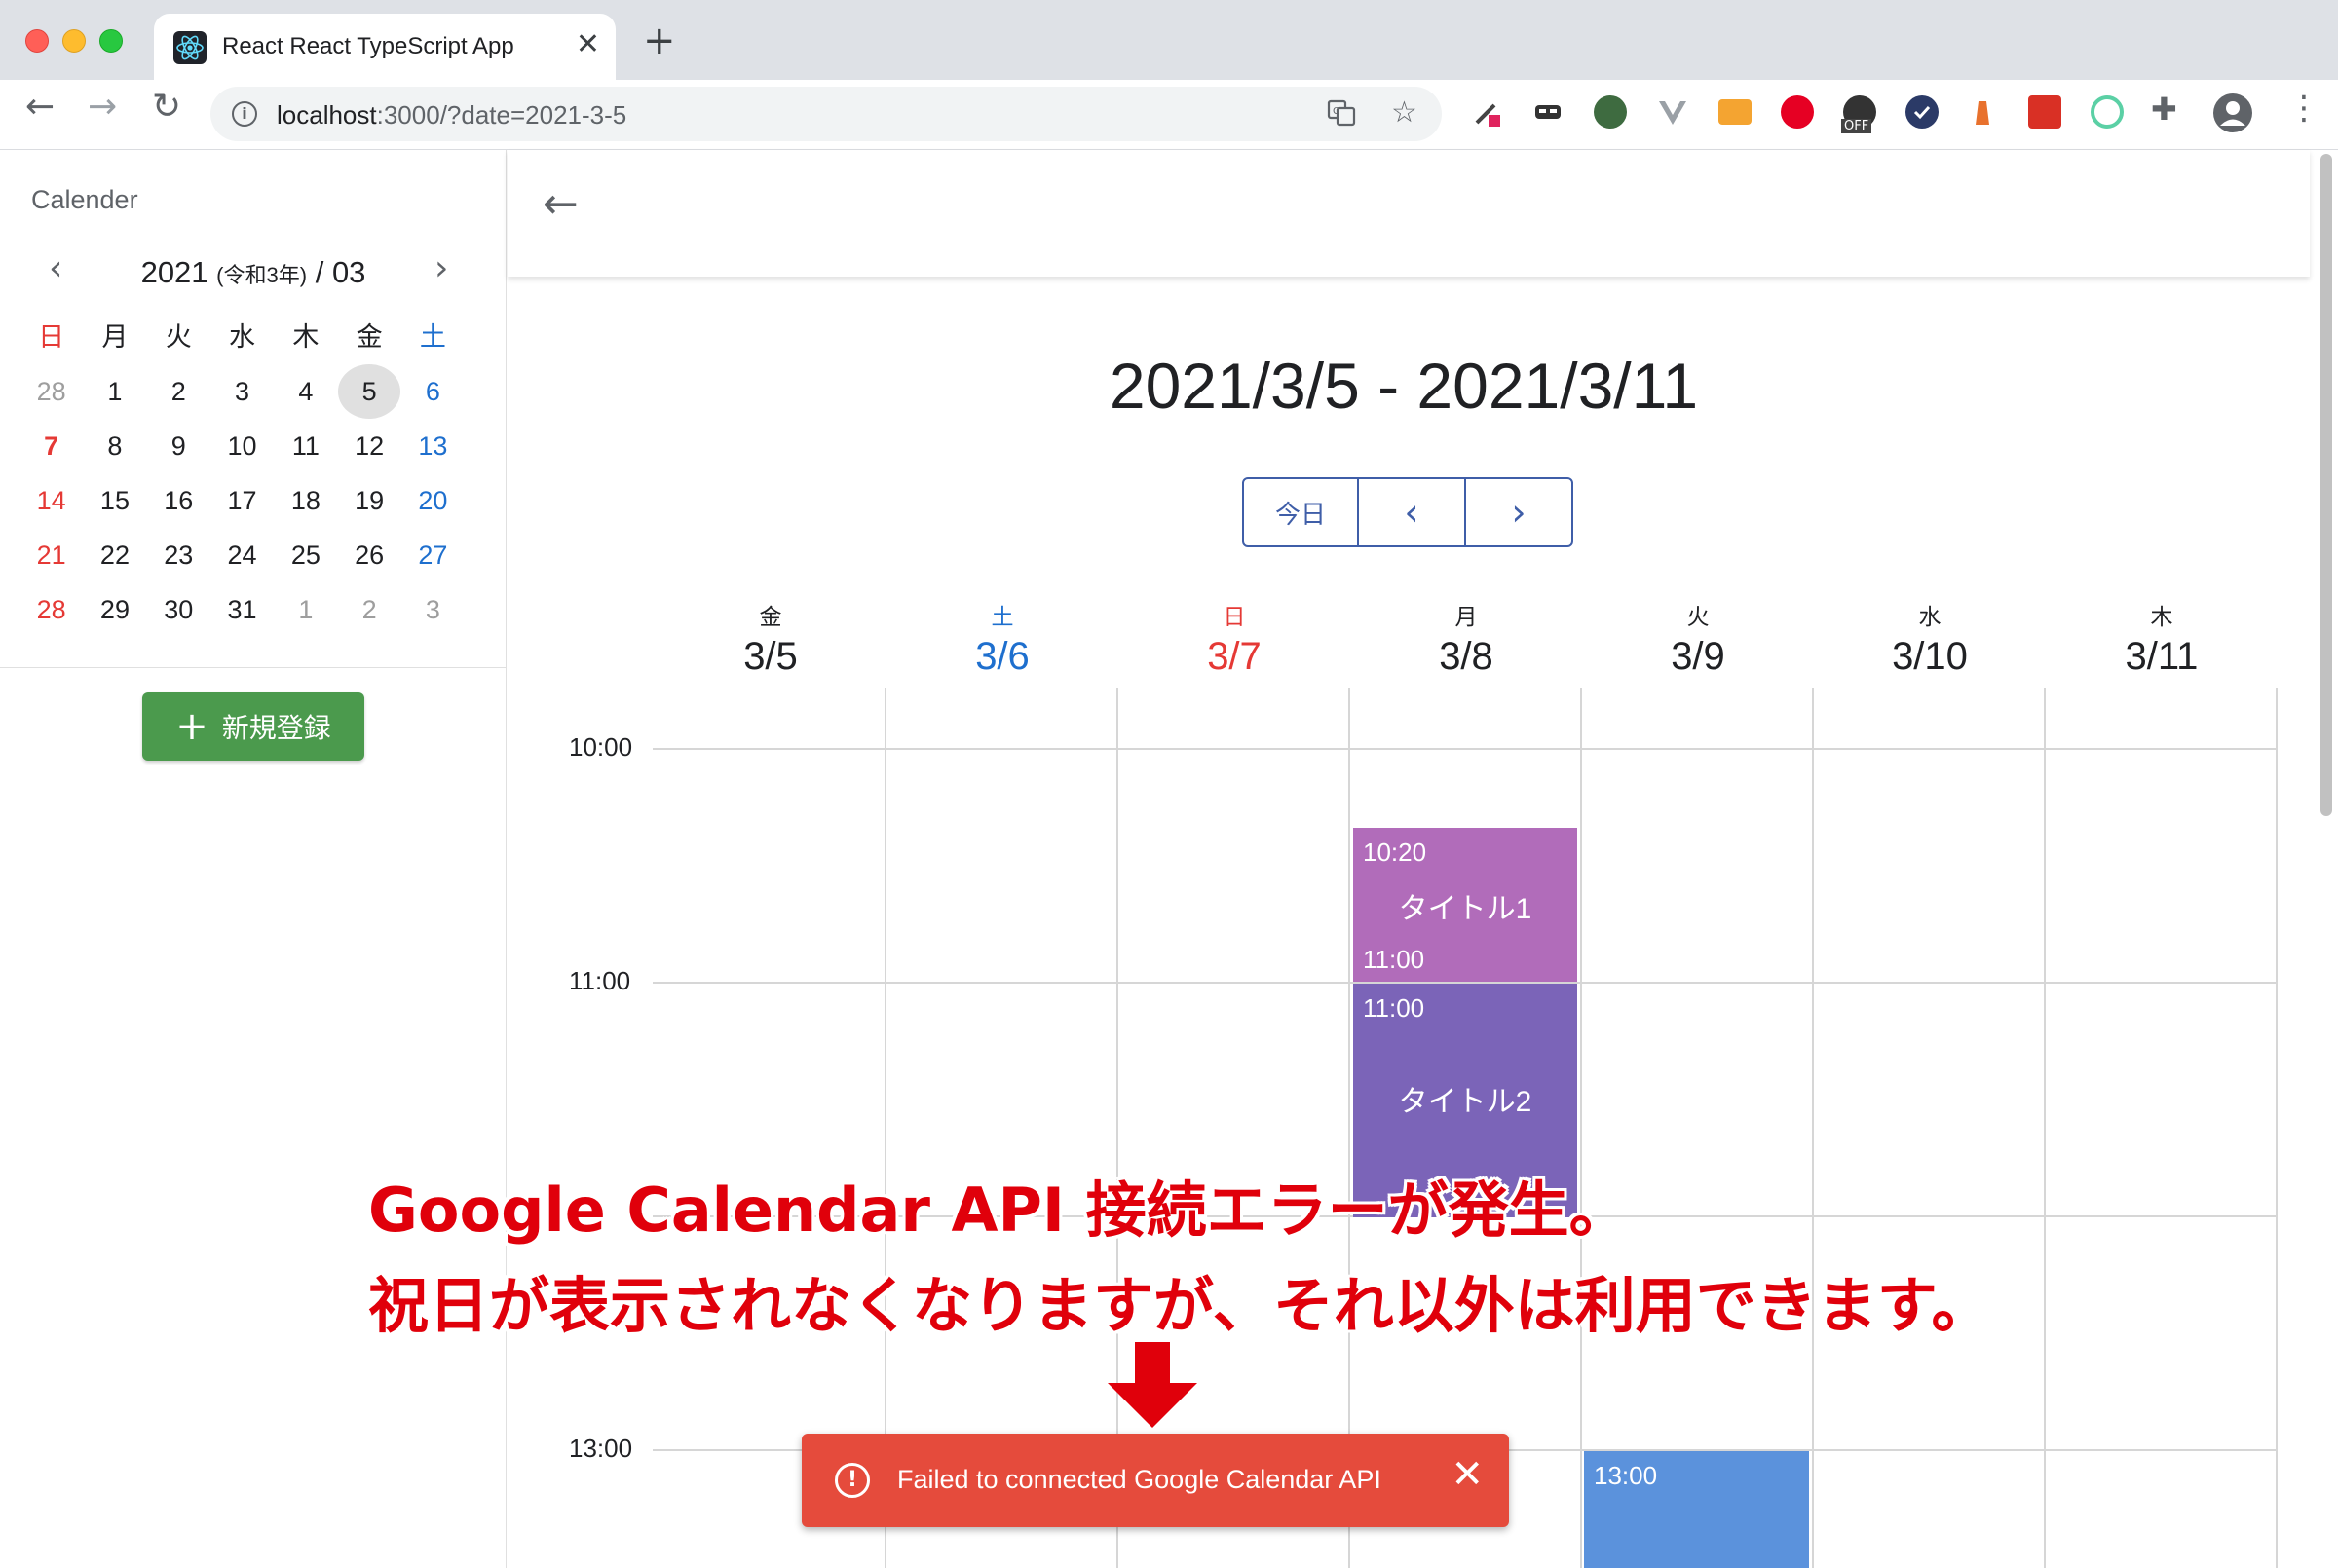 The height and width of the screenshot is (1568, 2338). What do you see at coordinates (114, 500) in the screenshot?
I see `mini-day: 15` at bounding box center [114, 500].